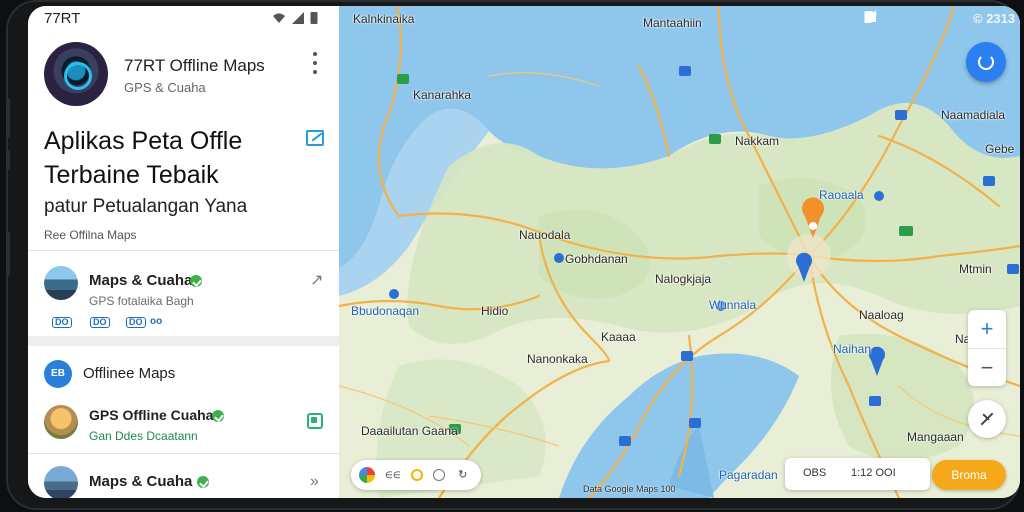 The height and width of the screenshot is (512, 1024). Describe the element at coordinates (76, 74) in the screenshot. I see `app-logo` at that location.